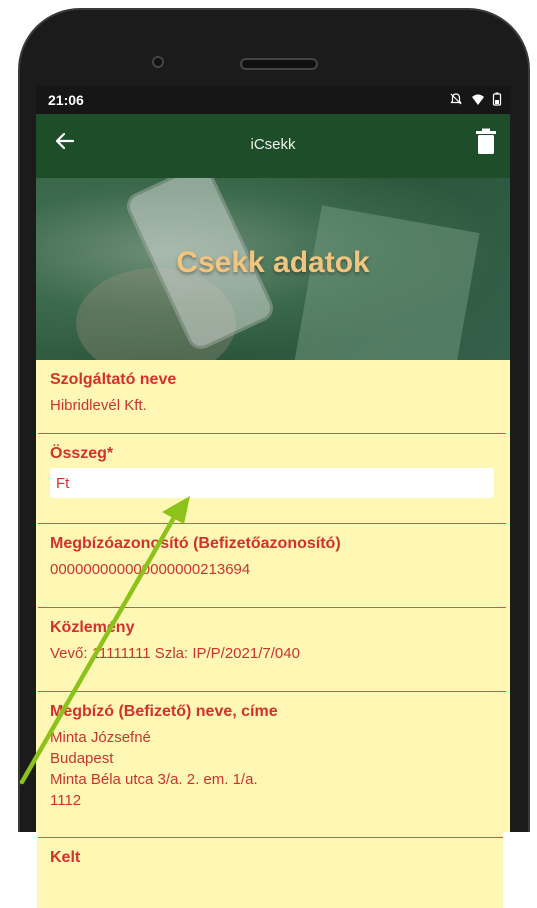 Image resolution: width=537 pixels, height=908 pixels. Describe the element at coordinates (164, 711) in the screenshot. I see `payer-label: Megbízó (Befizető) neve, címe` at that location.